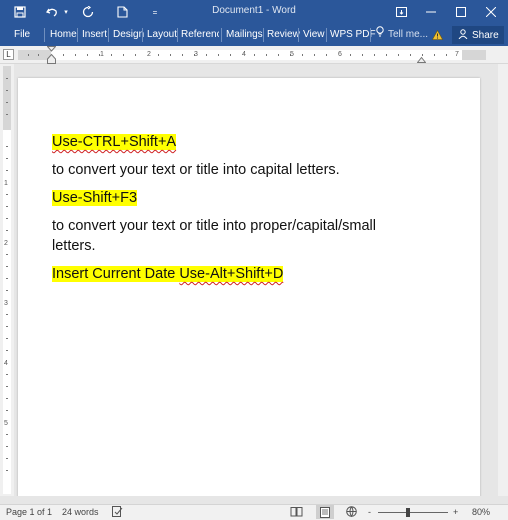 The width and height of the screenshot is (508, 520). What do you see at coordinates (231, 274) in the screenshot?
I see `highlighted-text: Use-Alt+Shift+D` at bounding box center [231, 274].